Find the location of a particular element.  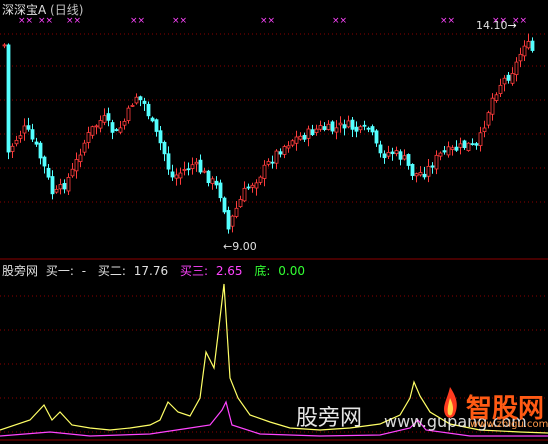

buy-signal-markers: ×× ×× ×× ×× ×× ×× ×× ×× ×× ×× is located at coordinates (272, 21).